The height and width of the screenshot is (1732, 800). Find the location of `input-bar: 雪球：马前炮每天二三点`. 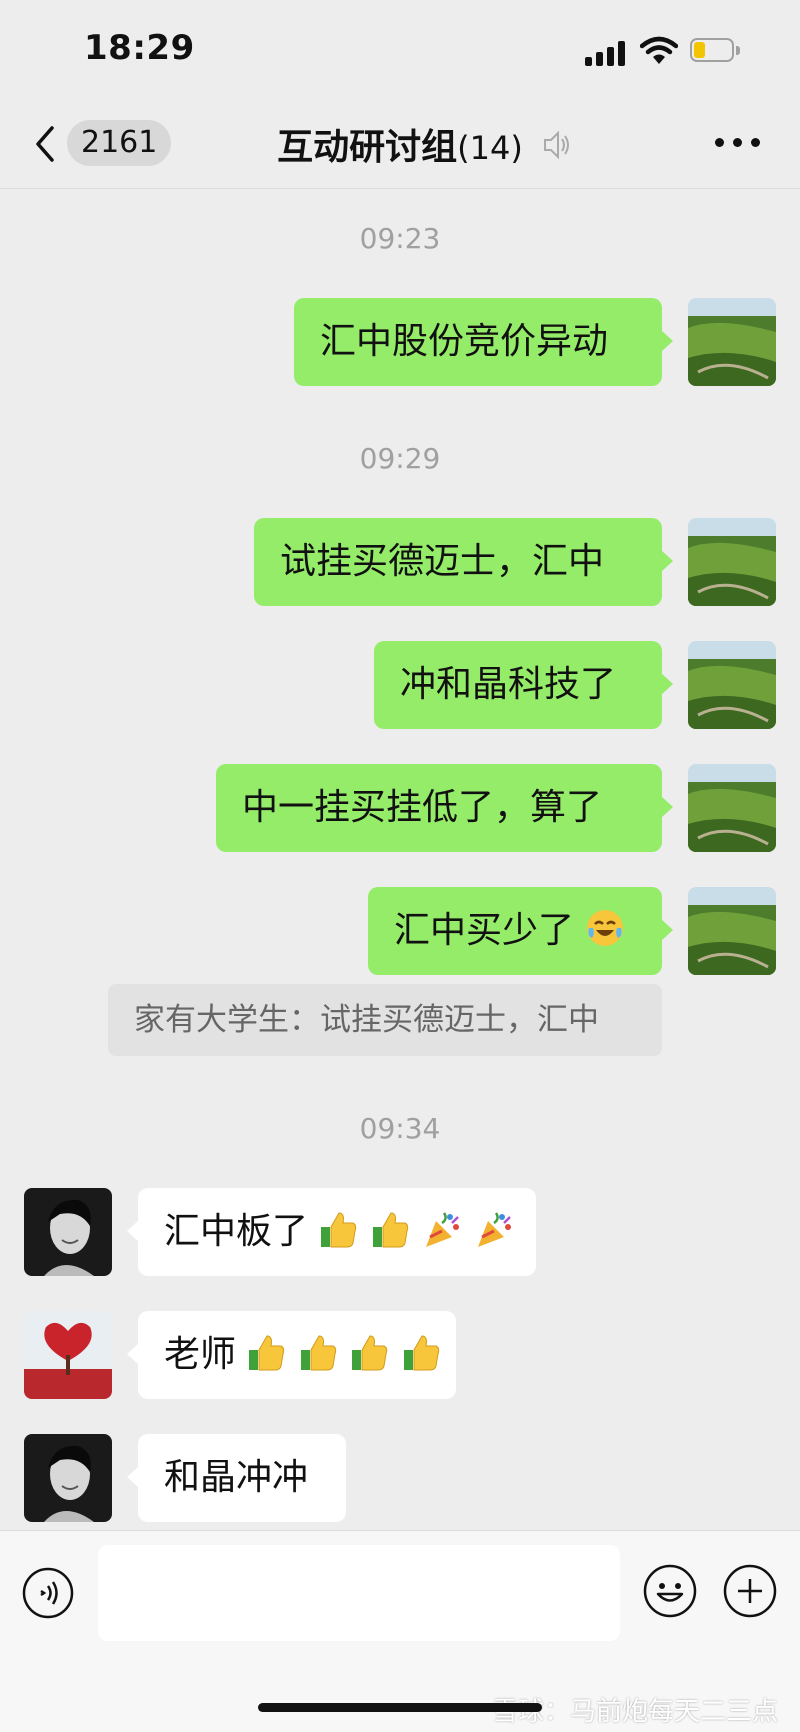

input-bar: 雪球：马前炮每天二三点 is located at coordinates (400, 1631).